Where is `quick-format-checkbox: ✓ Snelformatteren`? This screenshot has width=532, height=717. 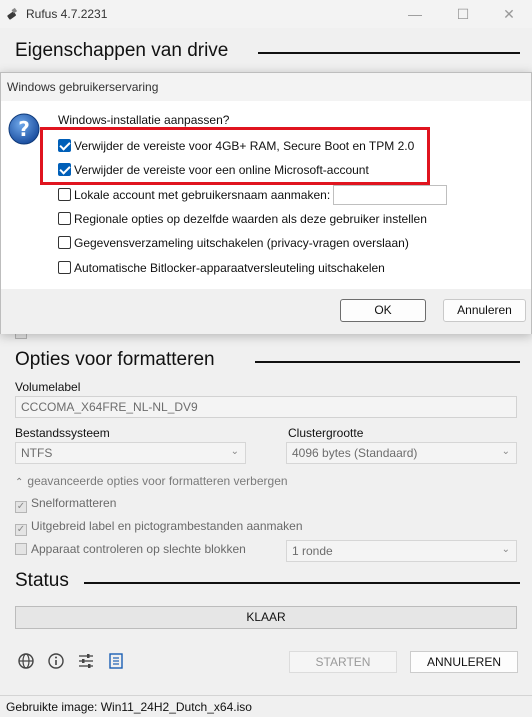 quick-format-checkbox: ✓ Snelformatteren is located at coordinates (65, 504).